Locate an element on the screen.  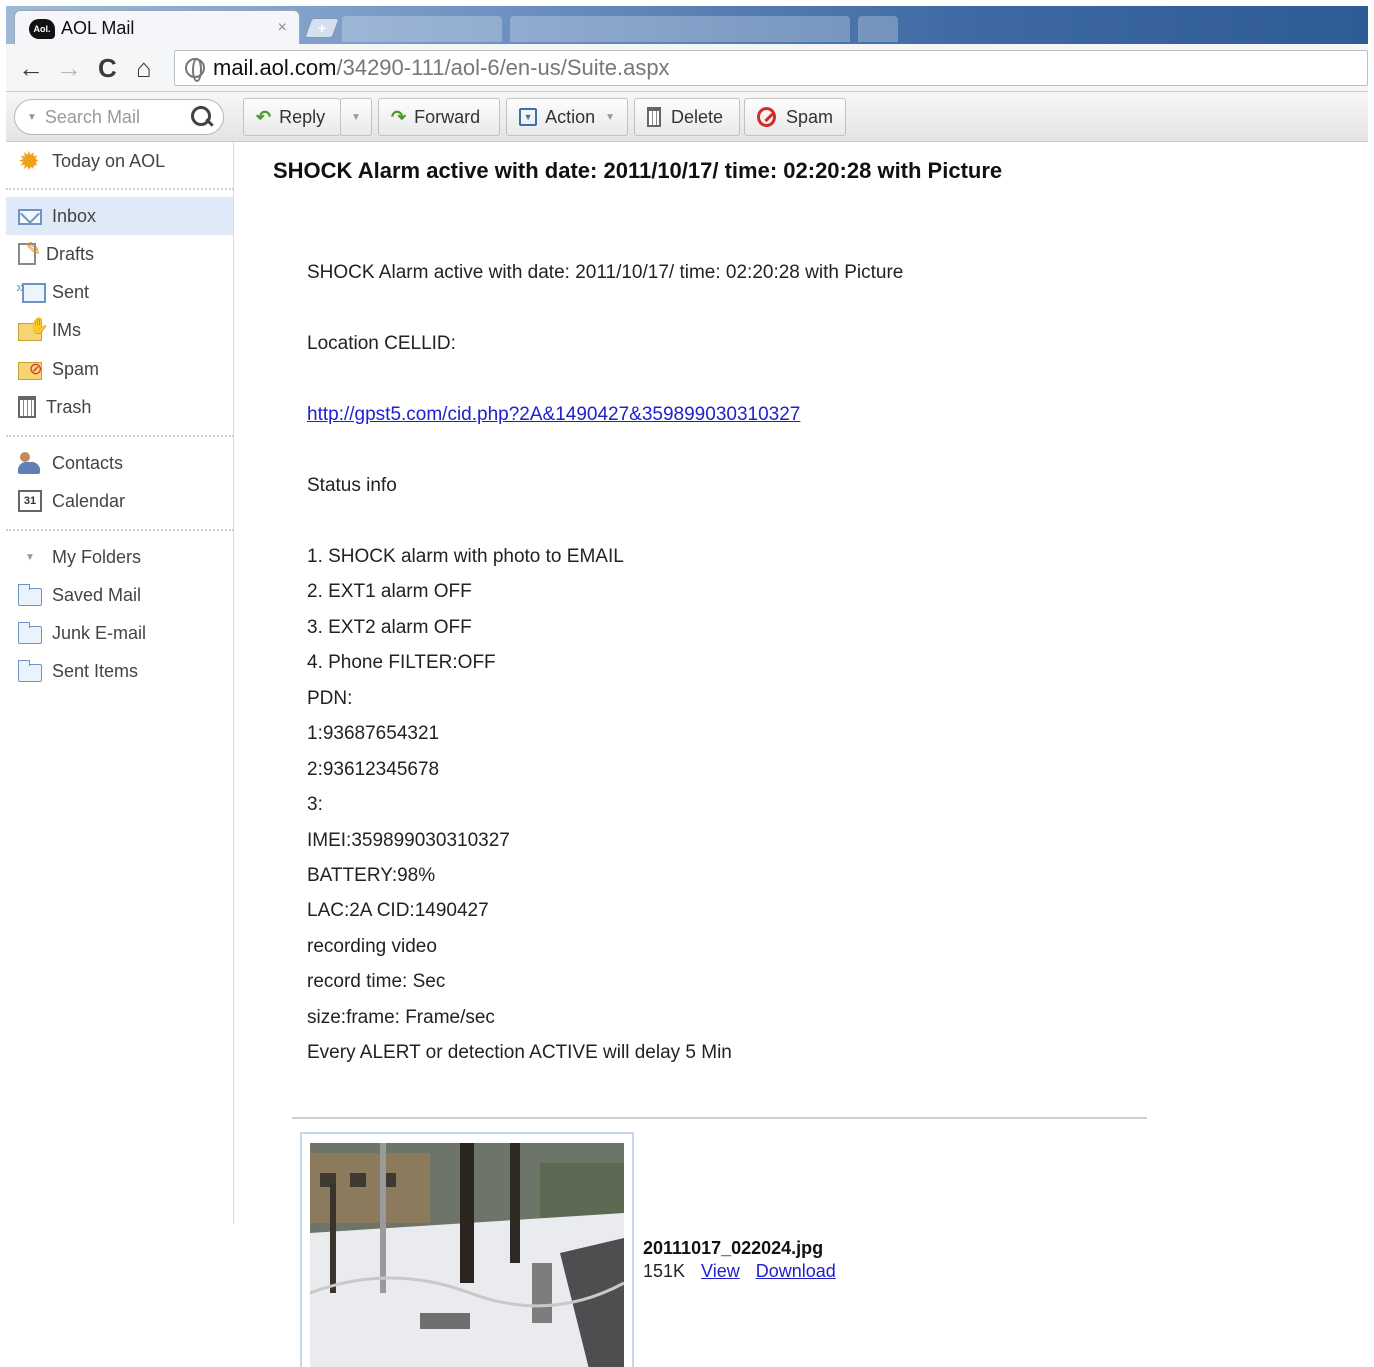
photo-thumbnail-image is located at coordinates (467, 1255).